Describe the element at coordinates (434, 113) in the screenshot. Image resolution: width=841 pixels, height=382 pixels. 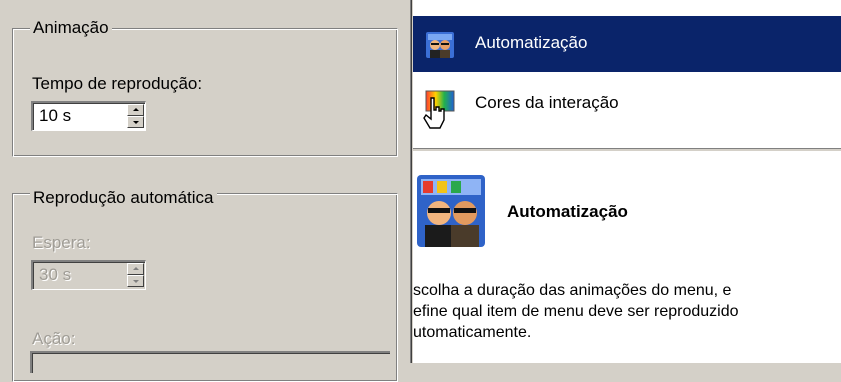
I see `hand-cursor-icon` at that location.